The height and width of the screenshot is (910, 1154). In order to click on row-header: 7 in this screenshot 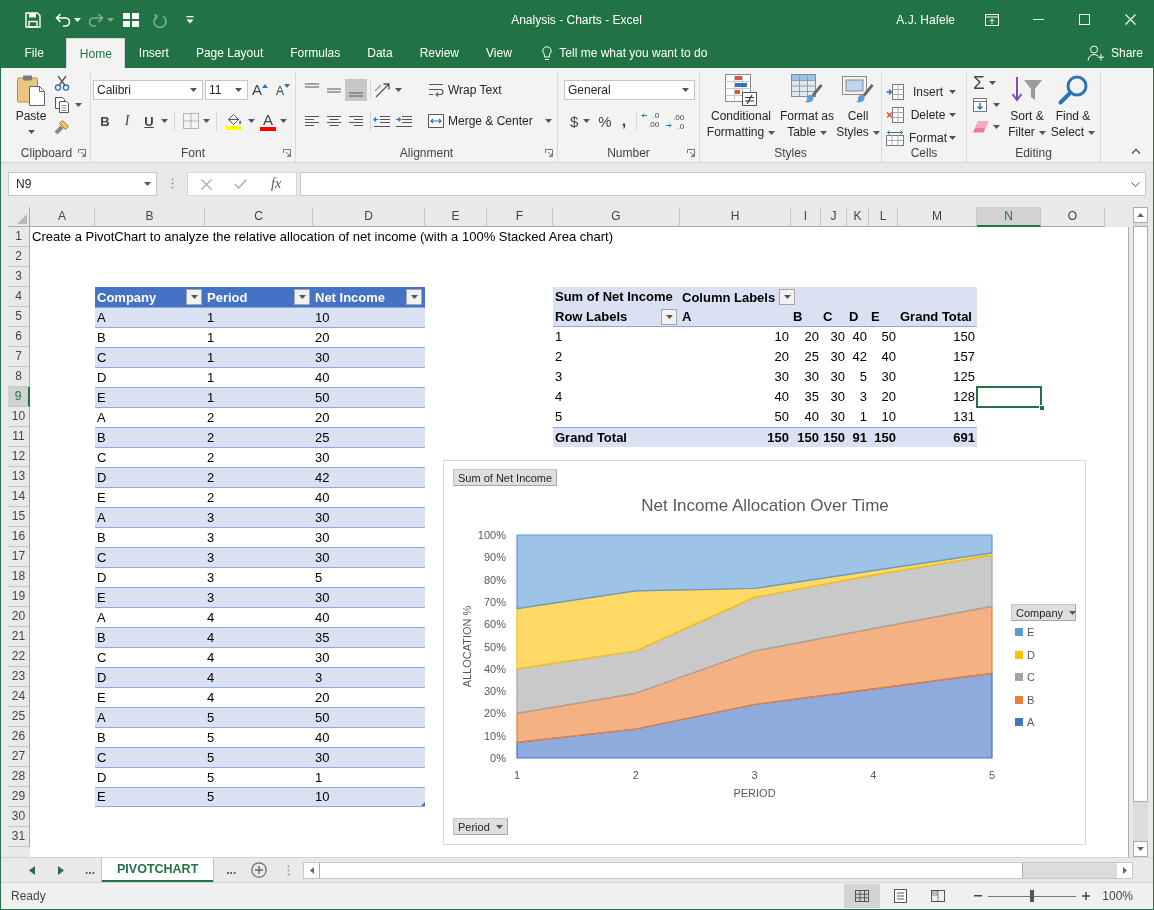, I will do `click(19, 357)`.